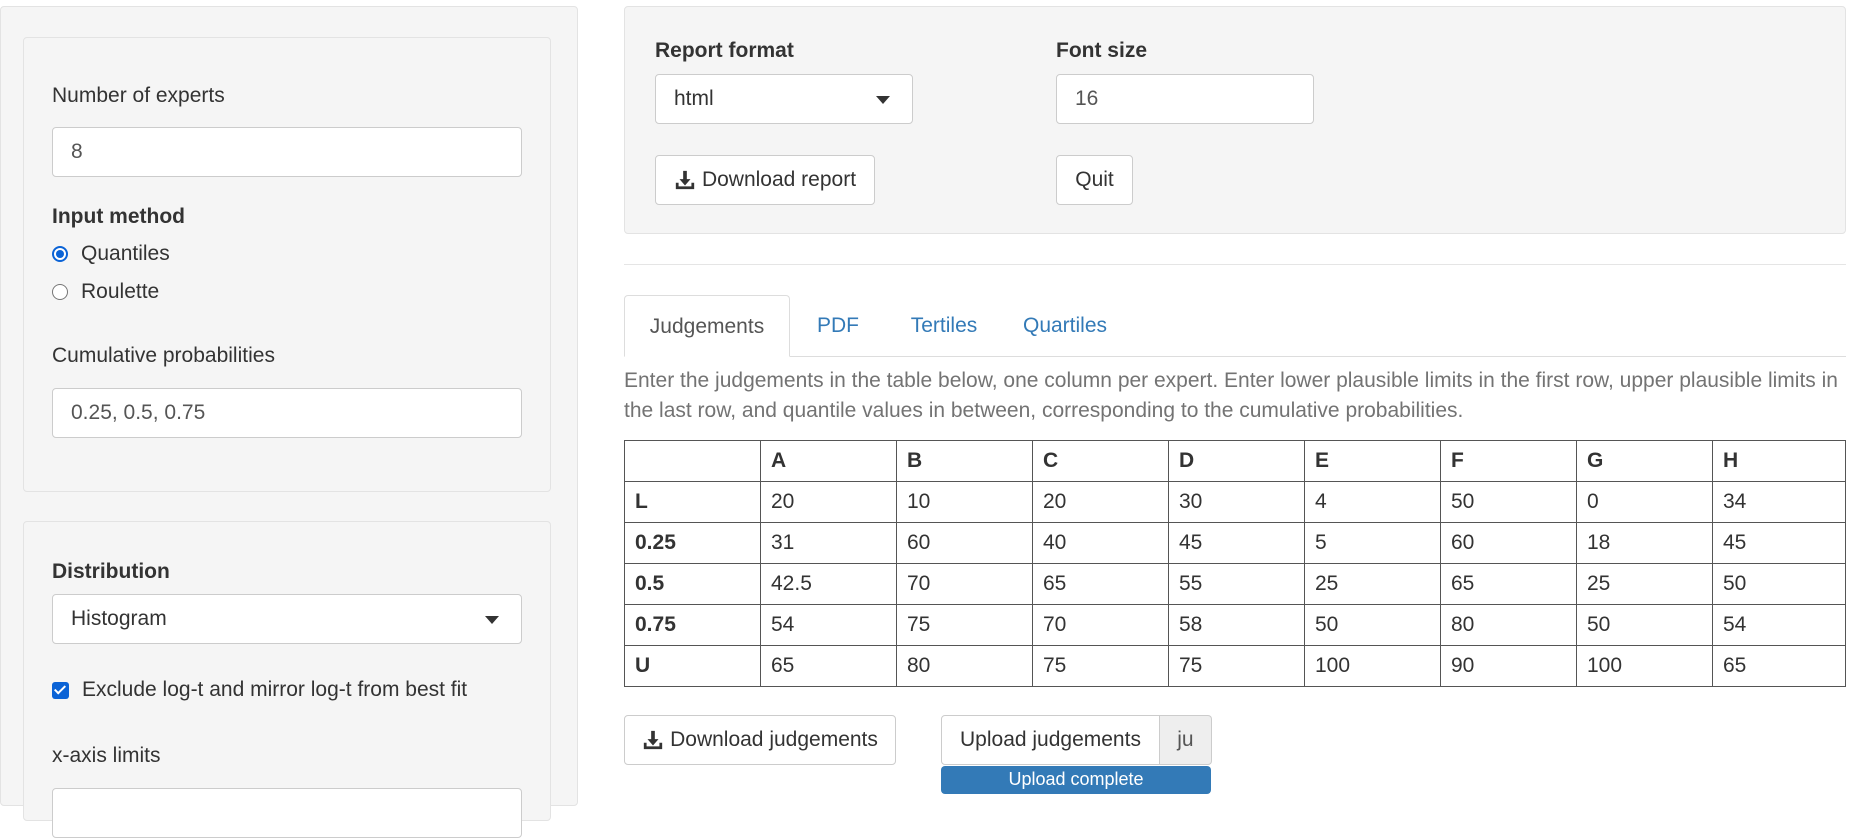 The image size is (1852, 838). I want to click on radio-roulette: Roulette, so click(105, 292).